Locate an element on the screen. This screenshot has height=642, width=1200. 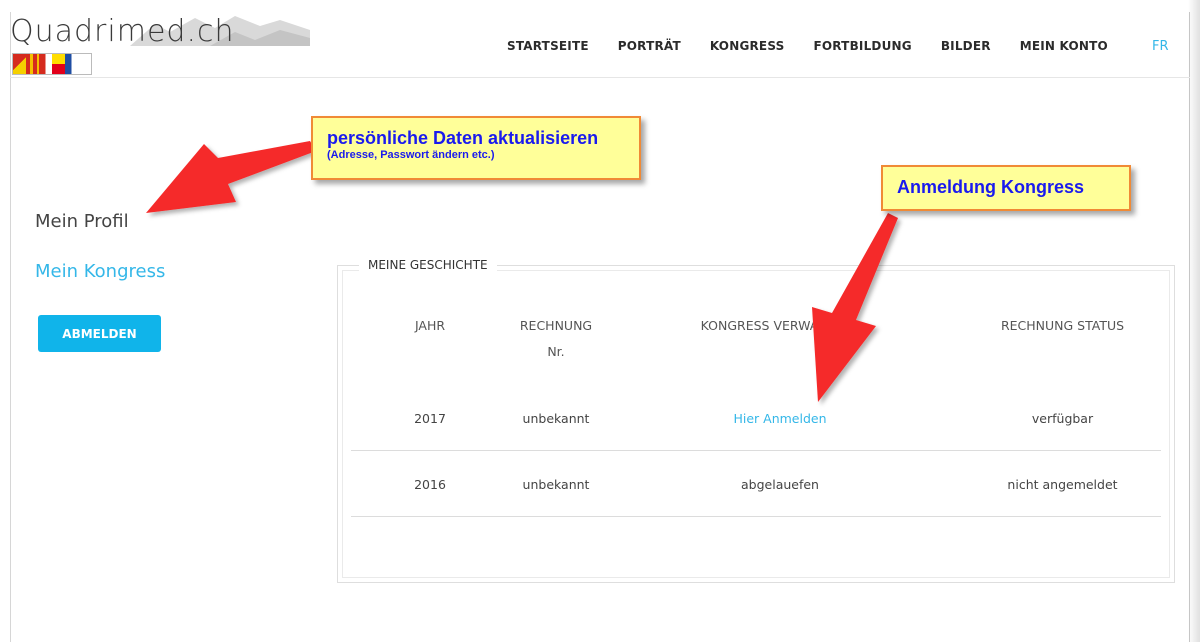
column-header-invoice: RECHNUNG Nr. is located at coordinates (556, 339).